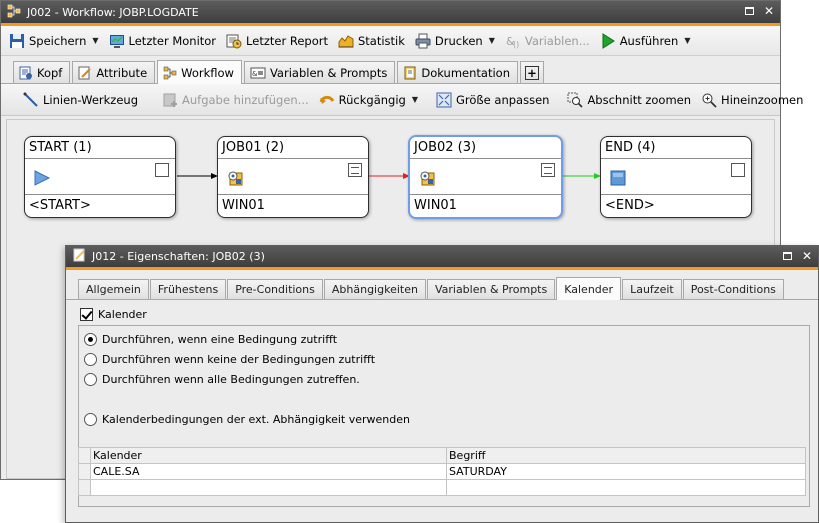  I want to click on node-job01-checkbox, so click(355, 170).